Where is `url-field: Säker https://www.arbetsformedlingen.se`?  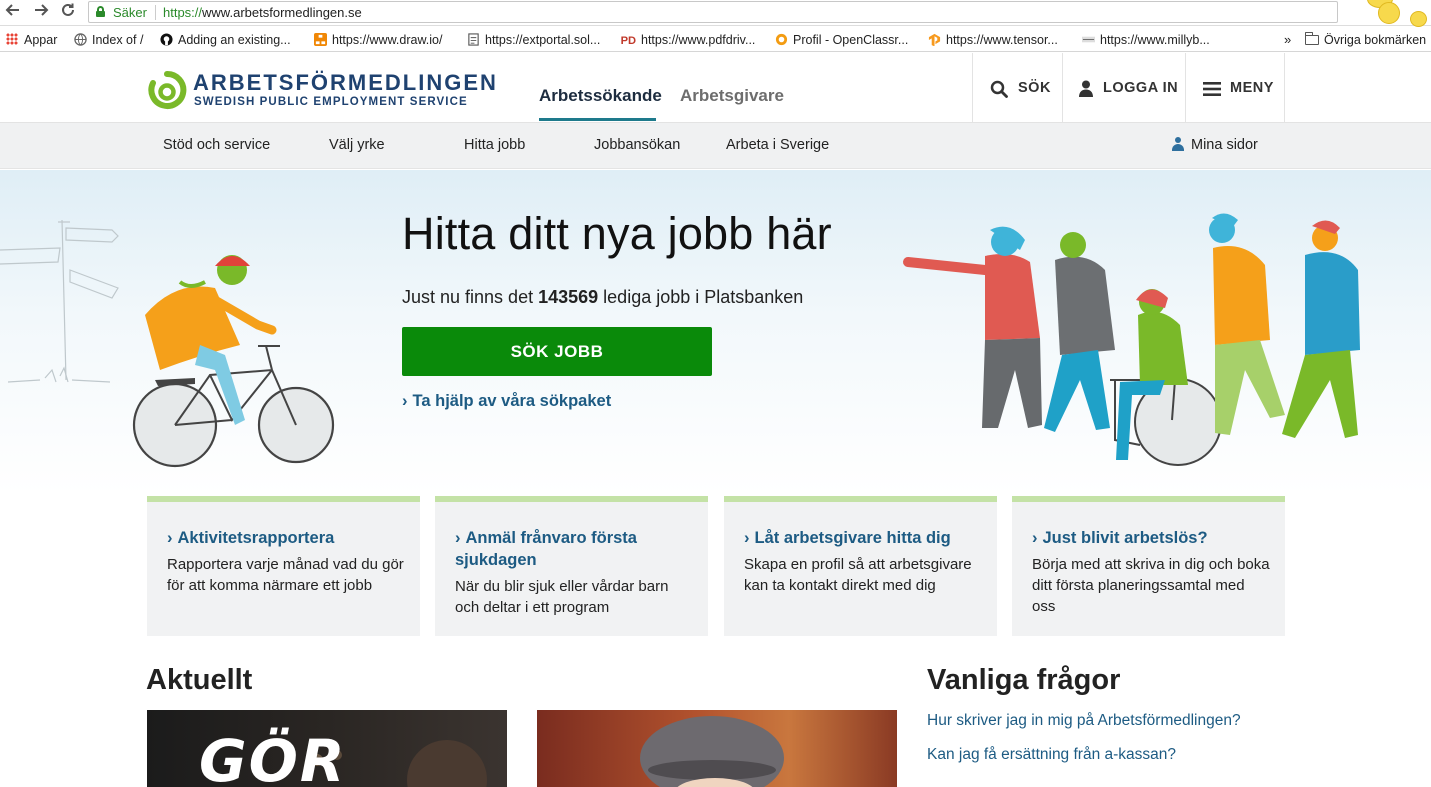
url-field: Säker https://www.arbetsformedlingen.se is located at coordinates (713, 12).